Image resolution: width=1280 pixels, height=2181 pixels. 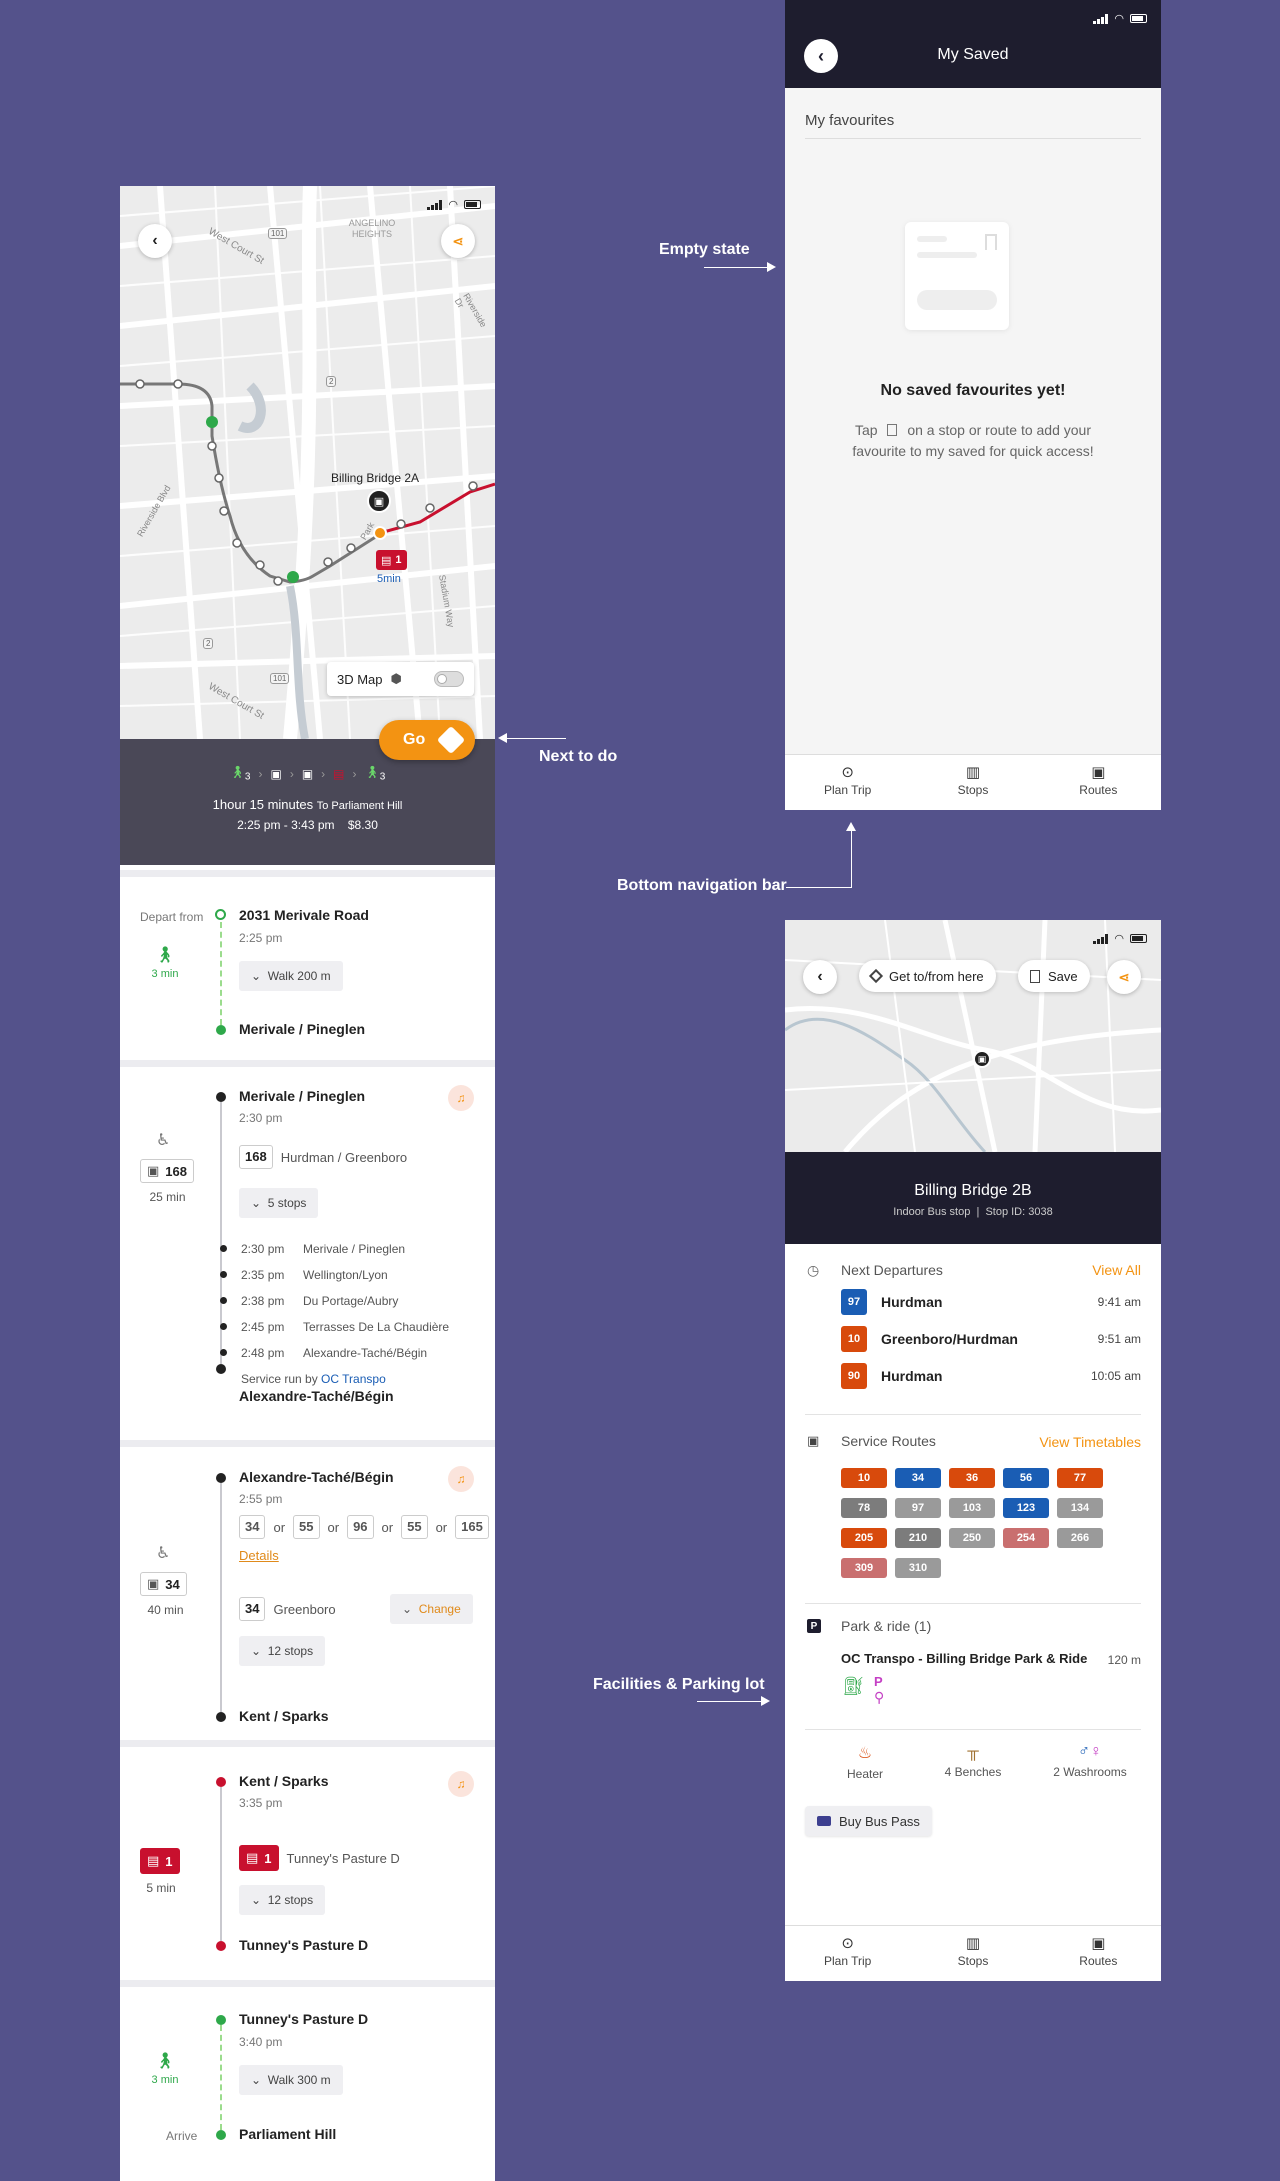 I want to click on route-chip: 123, so click(x=1026, y=1508).